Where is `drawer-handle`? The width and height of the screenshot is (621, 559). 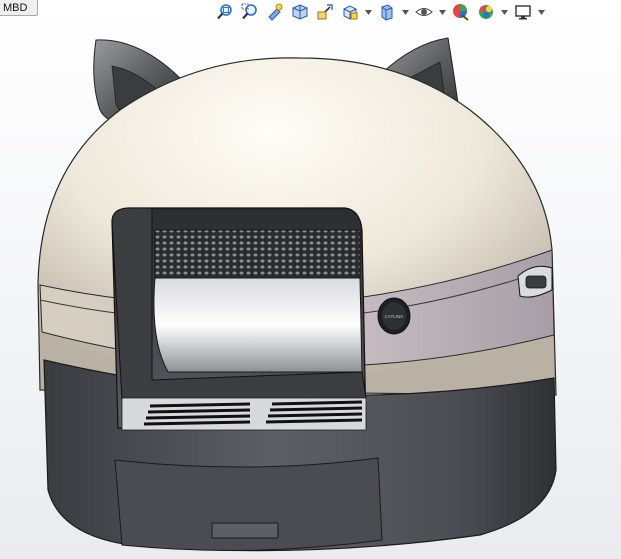
drawer-handle is located at coordinates (245, 530).